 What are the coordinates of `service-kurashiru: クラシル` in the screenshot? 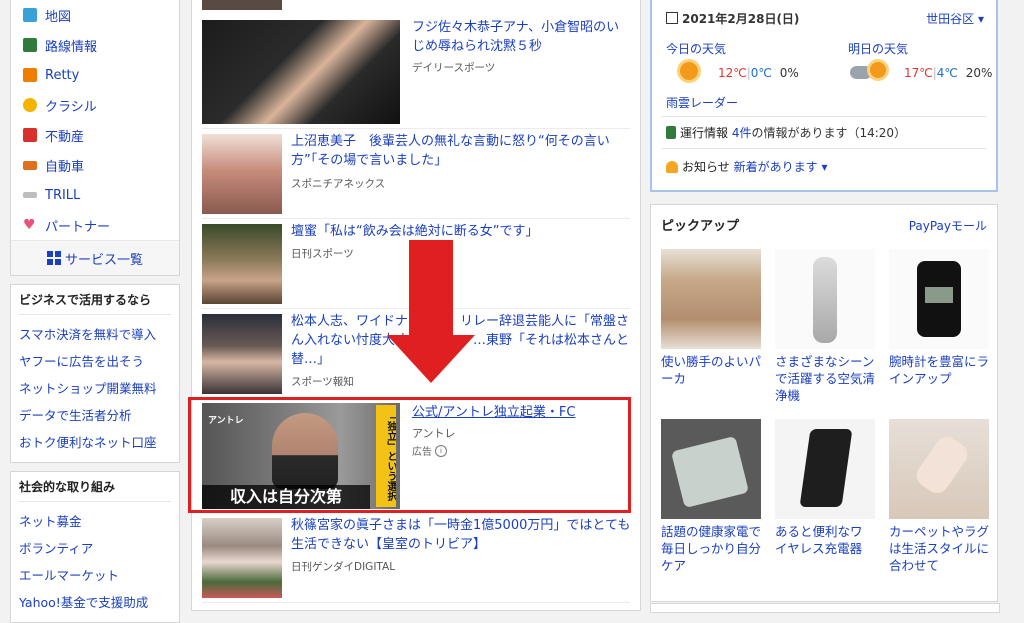 It's located at (95, 105).